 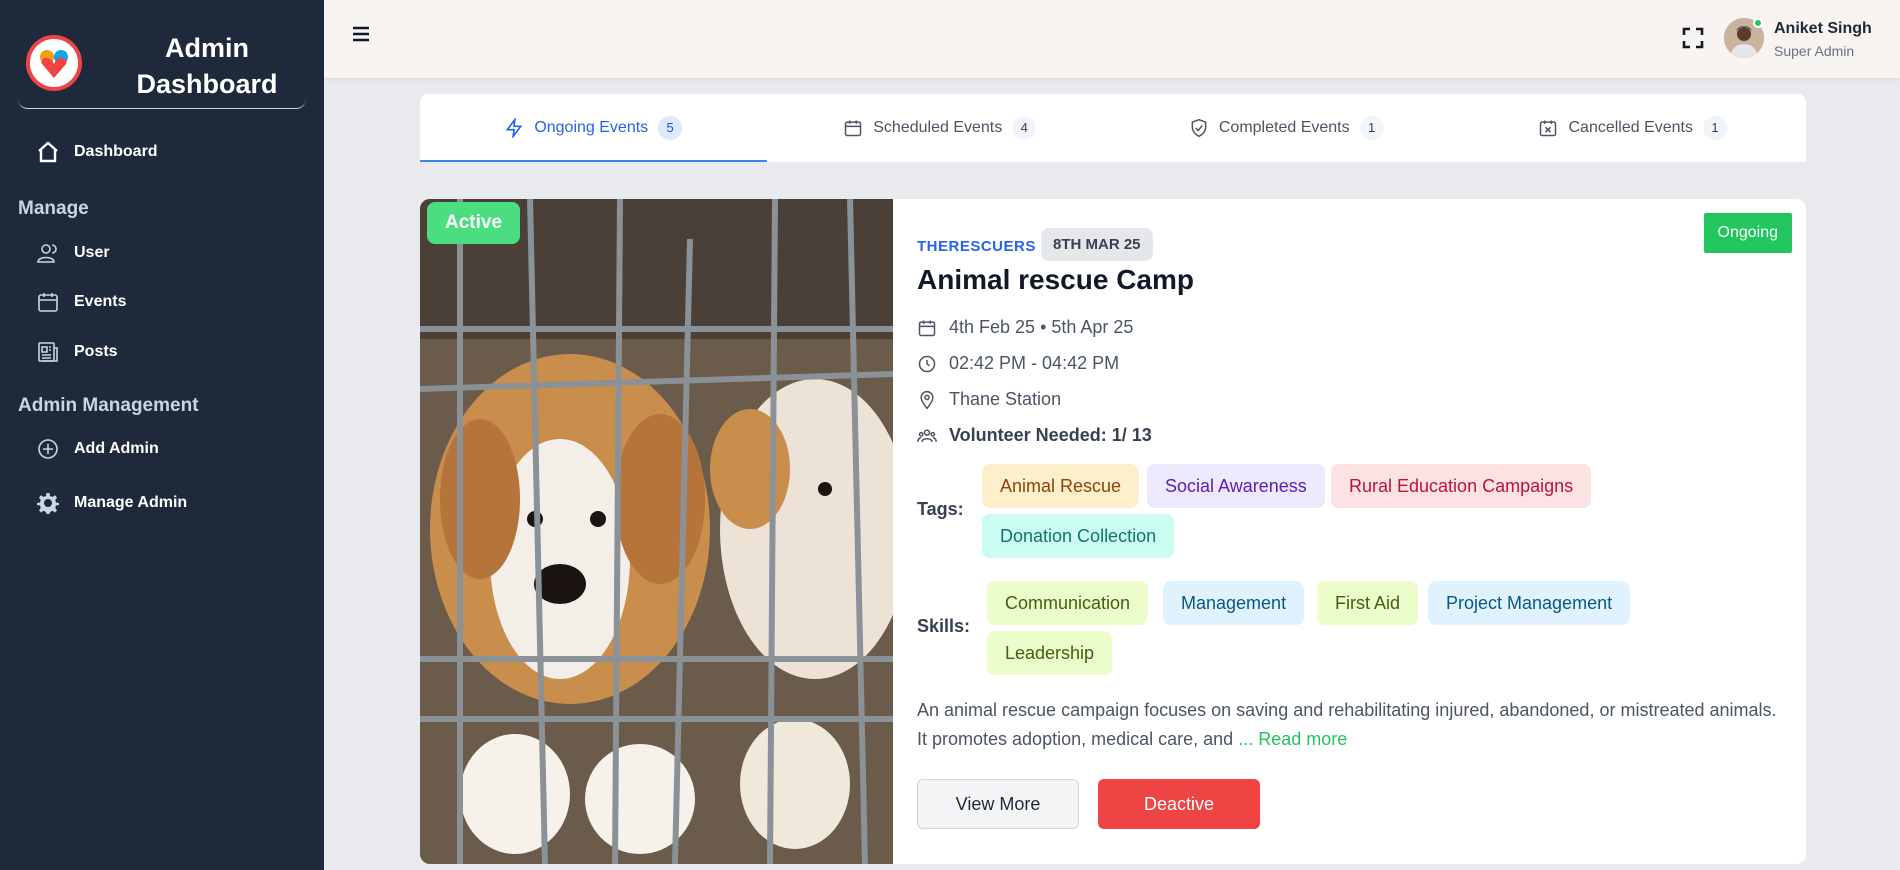 What do you see at coordinates (48, 449) in the screenshot?
I see `plus-circle-icon` at bounding box center [48, 449].